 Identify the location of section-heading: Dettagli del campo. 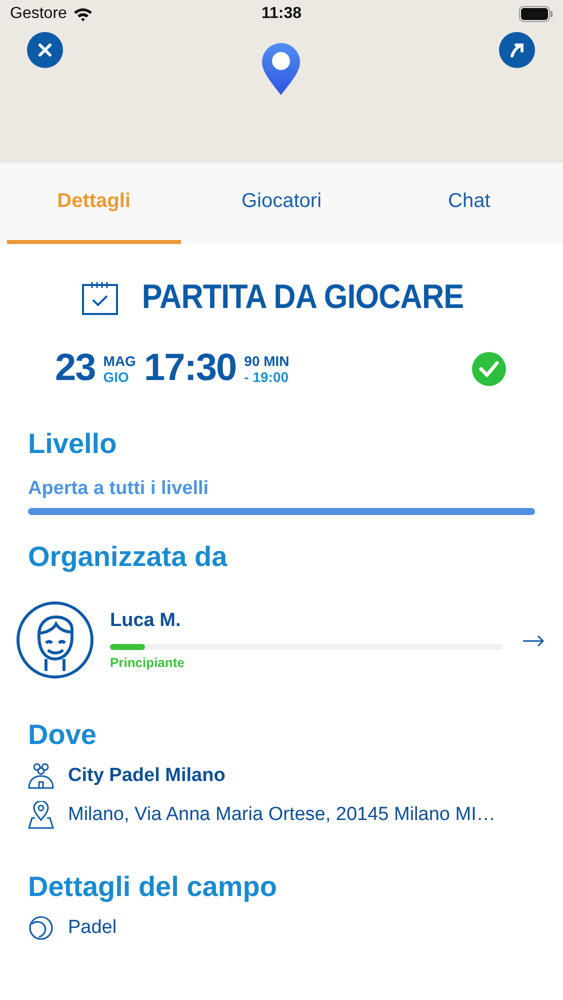
(153, 887).